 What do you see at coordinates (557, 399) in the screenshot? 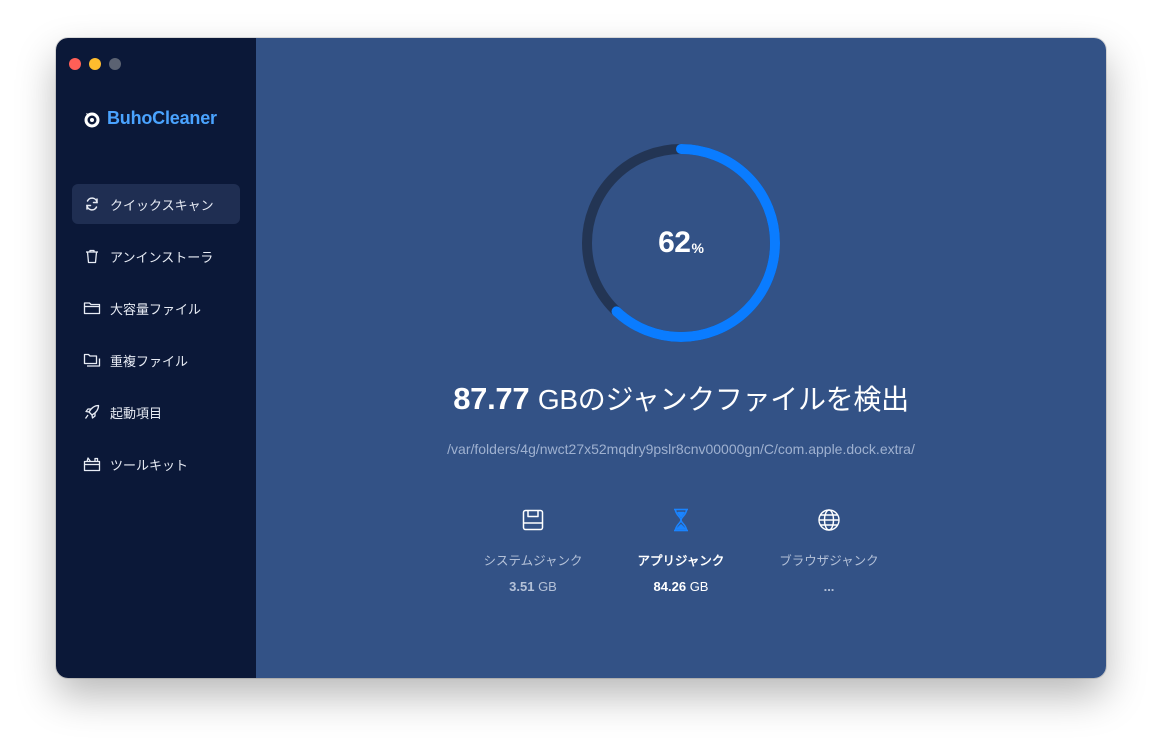
I see `junk-found-unit: GB` at bounding box center [557, 399].